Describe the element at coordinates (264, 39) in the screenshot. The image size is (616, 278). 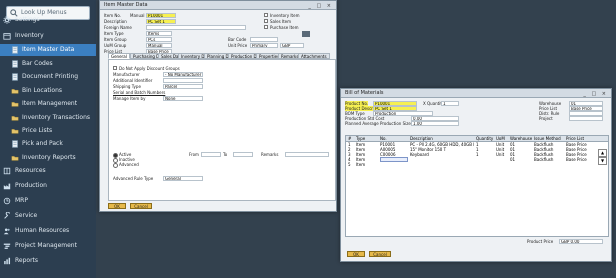
I see `bar-code-field` at that location.